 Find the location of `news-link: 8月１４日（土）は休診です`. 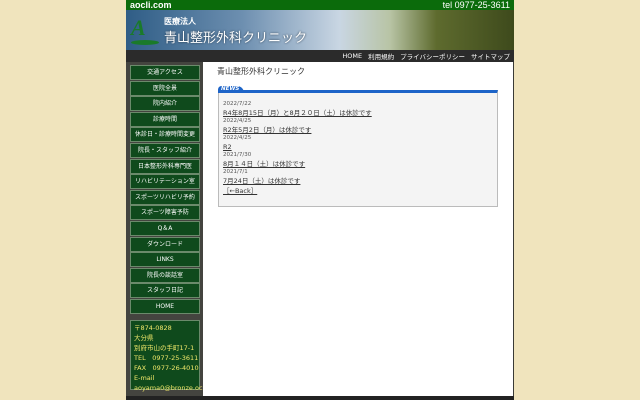

news-link: 8月１４日（土）は休診です is located at coordinates (360, 164).